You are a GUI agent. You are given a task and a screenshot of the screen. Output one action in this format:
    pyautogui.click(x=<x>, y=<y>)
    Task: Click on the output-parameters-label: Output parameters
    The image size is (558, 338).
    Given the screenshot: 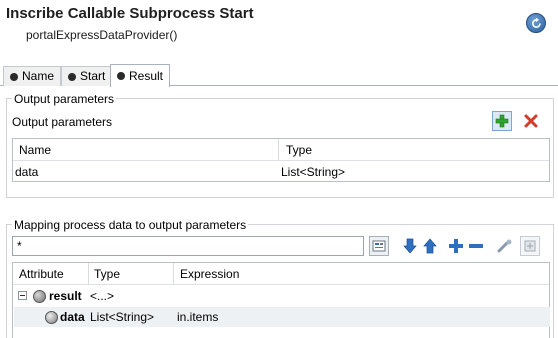 What is the action you would take?
    pyautogui.click(x=62, y=122)
    